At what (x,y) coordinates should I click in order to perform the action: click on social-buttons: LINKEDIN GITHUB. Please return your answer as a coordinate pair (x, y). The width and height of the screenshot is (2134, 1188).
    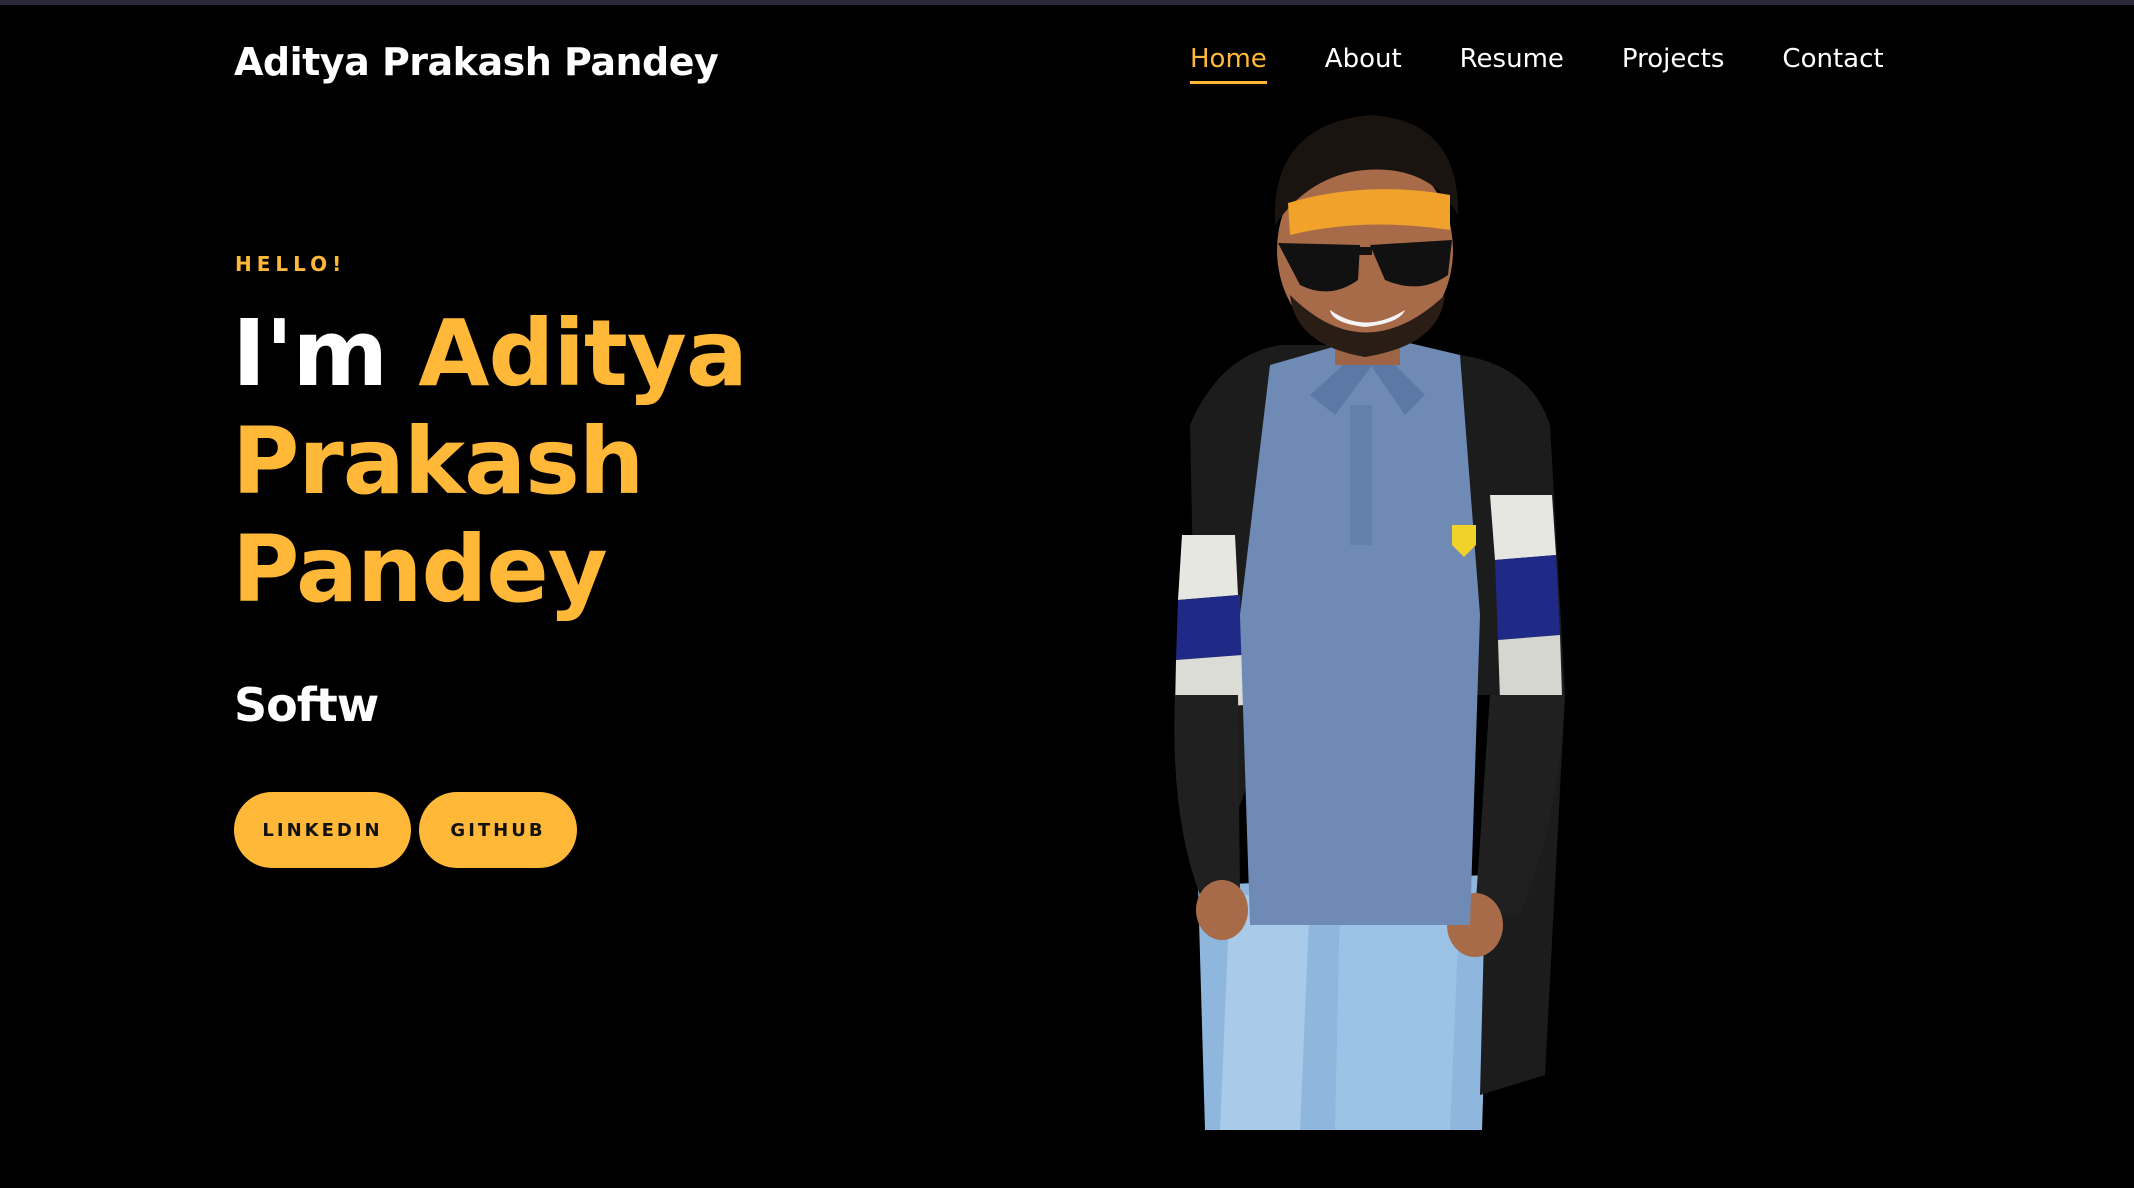
    Looking at the image, I should click on (405, 830).